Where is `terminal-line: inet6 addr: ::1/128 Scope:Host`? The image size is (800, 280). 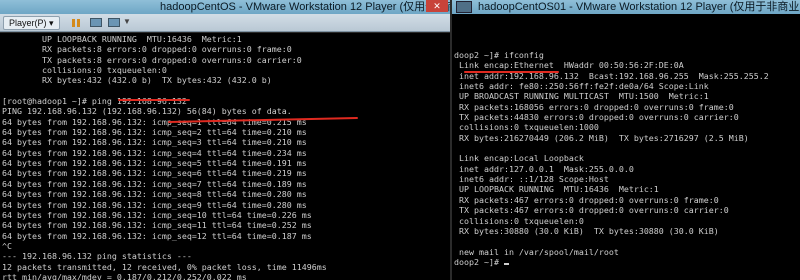
terminal-line: inet6 addr: ::1/128 Scope:Host is located at coordinates (531, 179).